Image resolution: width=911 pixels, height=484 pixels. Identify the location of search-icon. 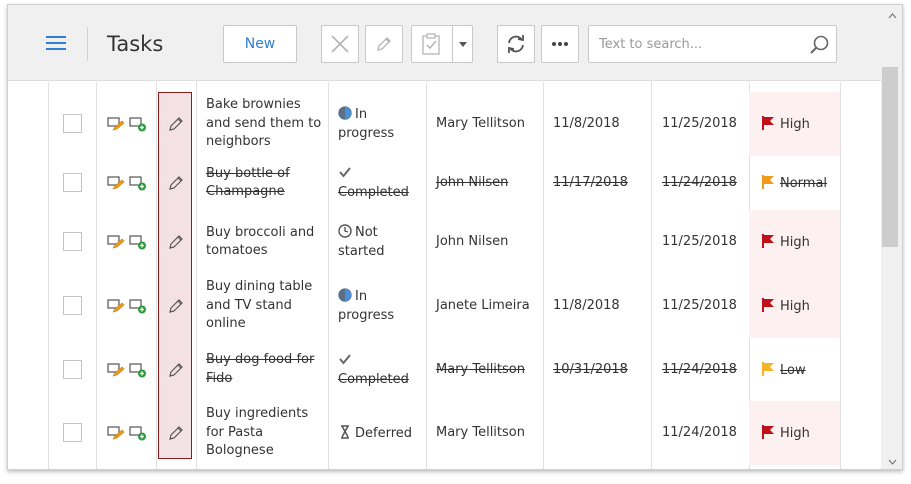
(819, 47).